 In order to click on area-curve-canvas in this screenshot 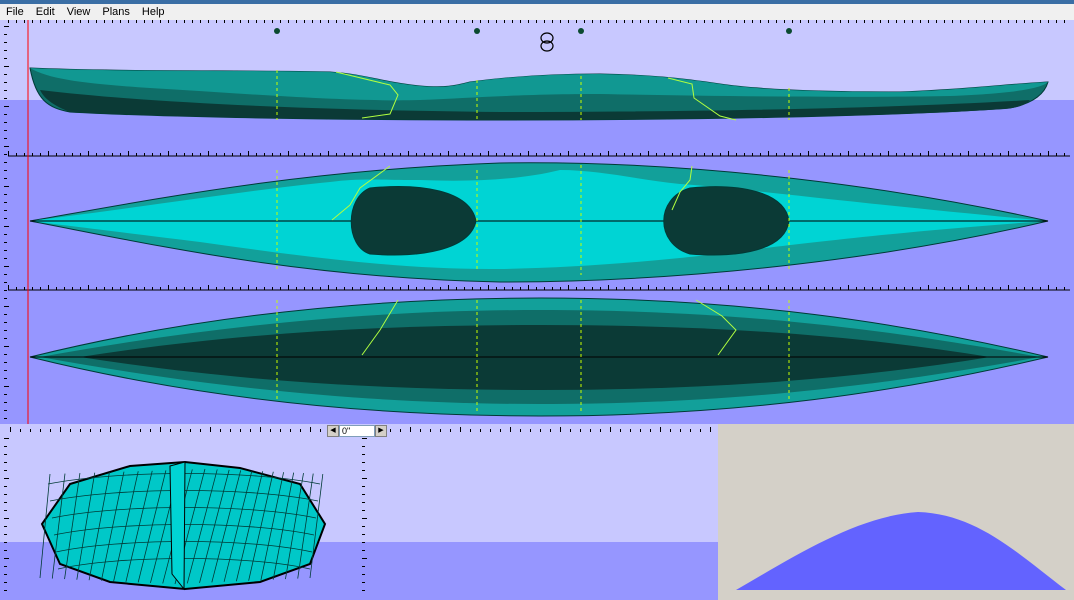, I will do `click(896, 512)`.